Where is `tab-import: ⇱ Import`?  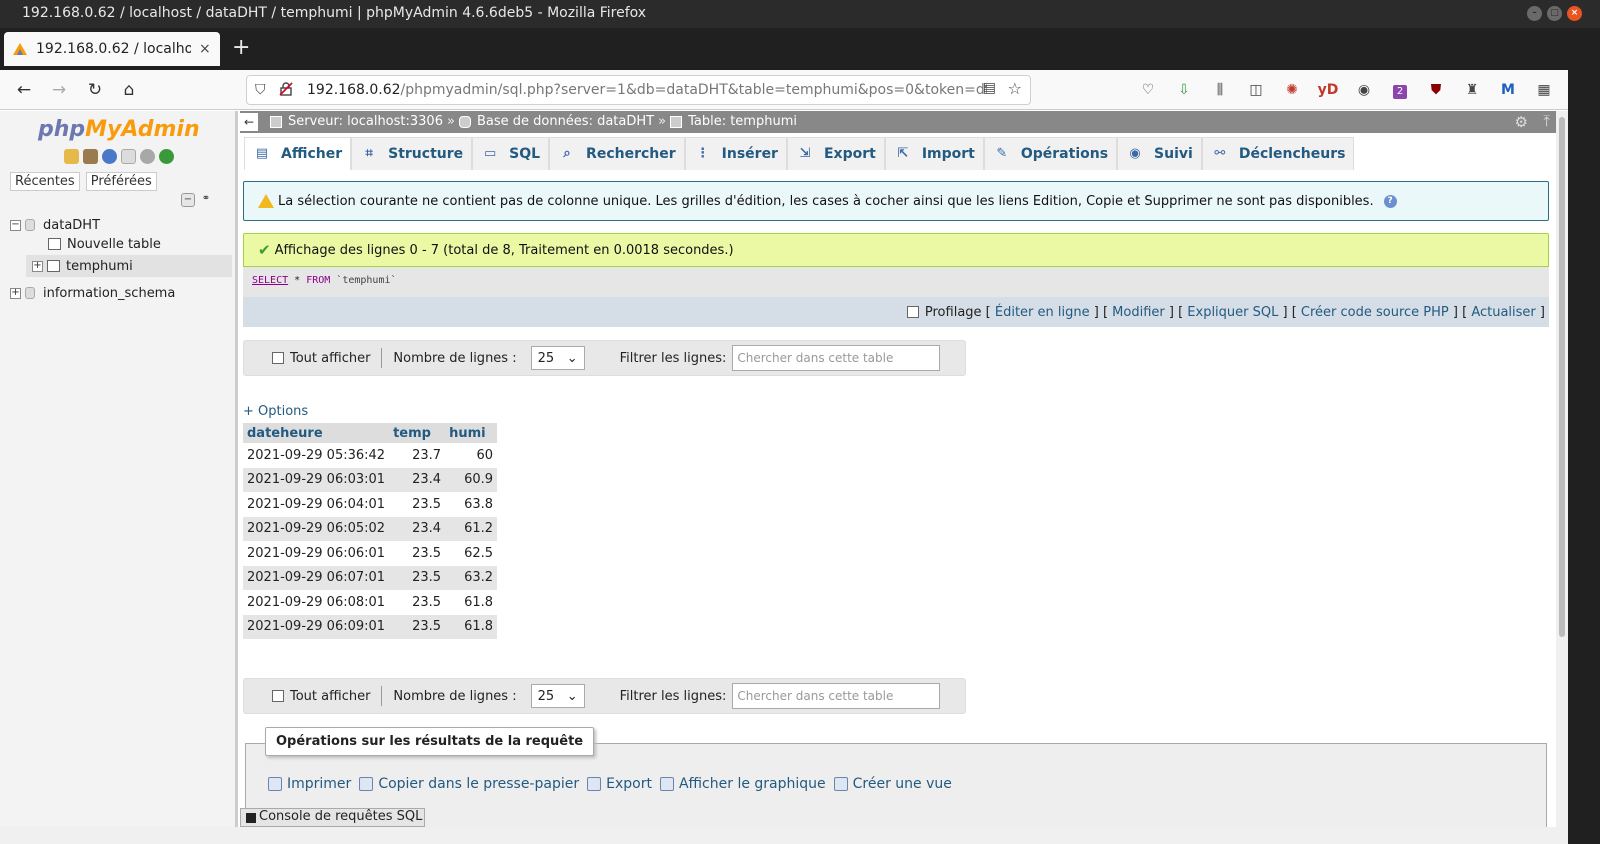
tab-import: ⇱ Import is located at coordinates (934, 153).